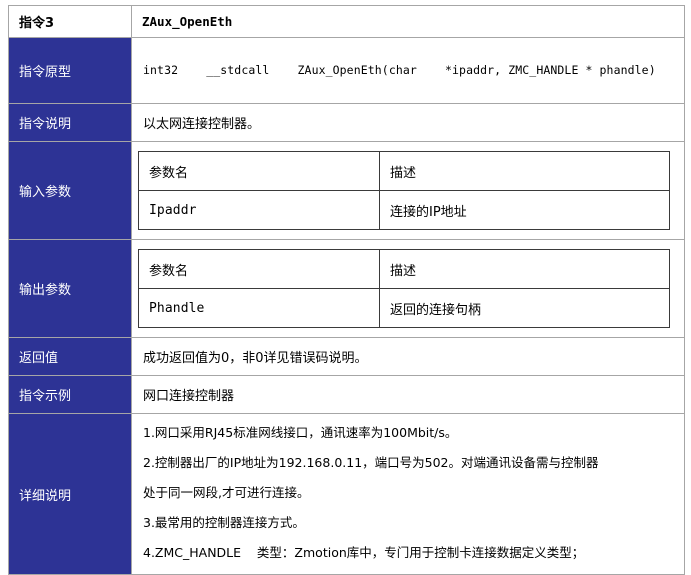  I want to click on example-label: 指令示例, so click(70, 394).